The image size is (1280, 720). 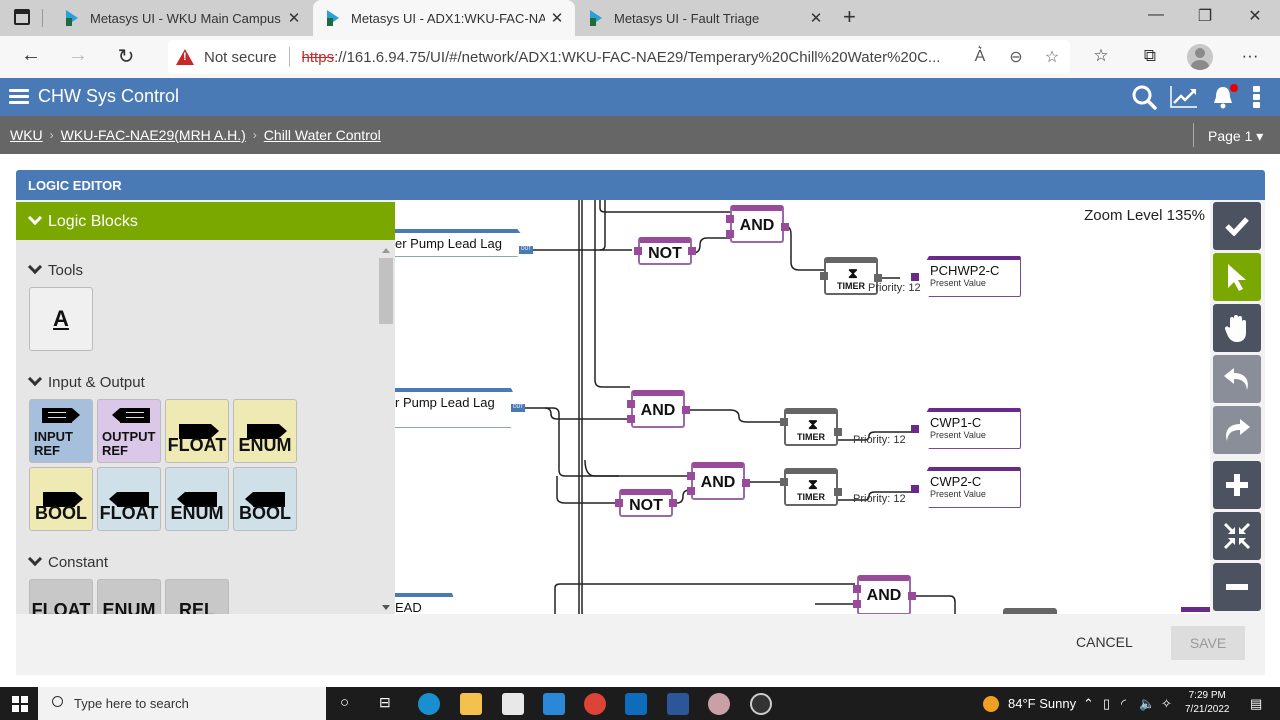 I want to click on back-button: ←, so click(x=31, y=55).